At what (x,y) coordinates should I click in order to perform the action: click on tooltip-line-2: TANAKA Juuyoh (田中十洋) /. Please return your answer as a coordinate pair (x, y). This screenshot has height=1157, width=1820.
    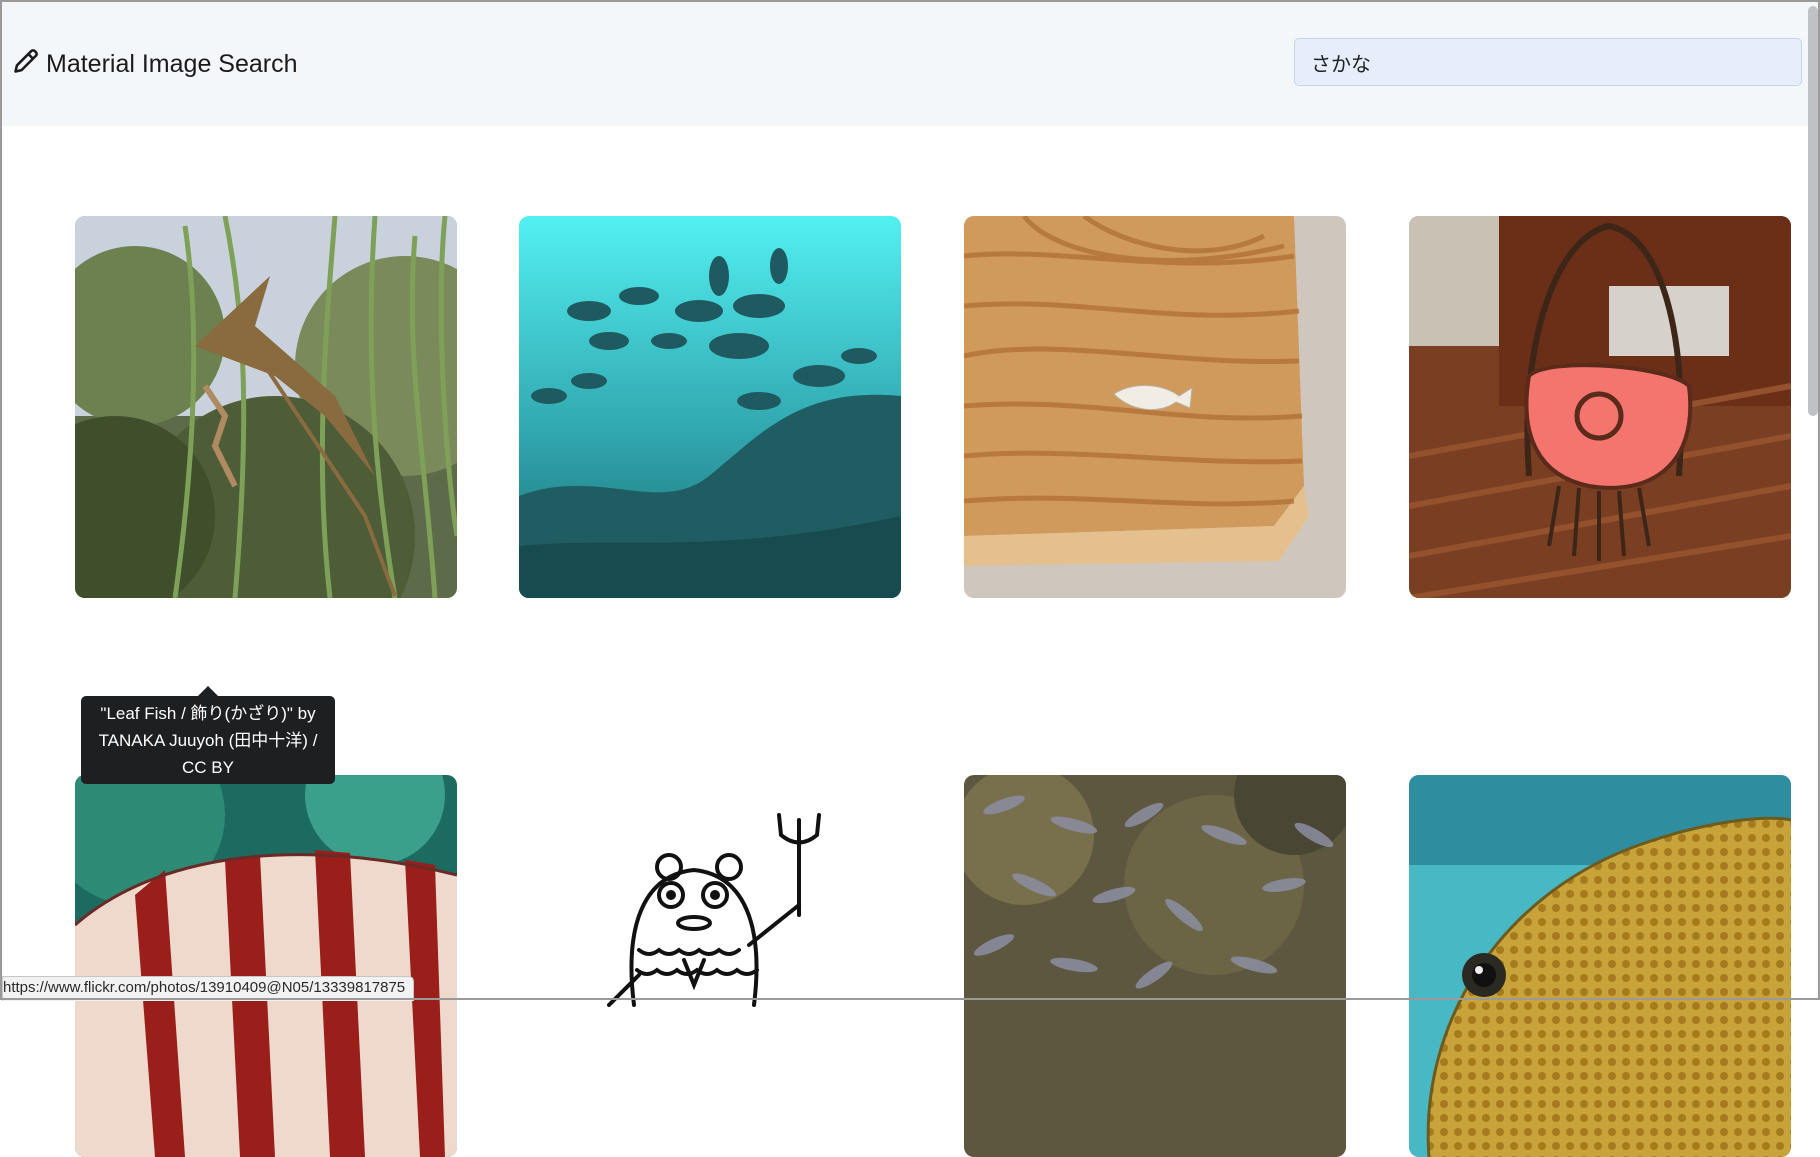
    Looking at the image, I should click on (208, 740).